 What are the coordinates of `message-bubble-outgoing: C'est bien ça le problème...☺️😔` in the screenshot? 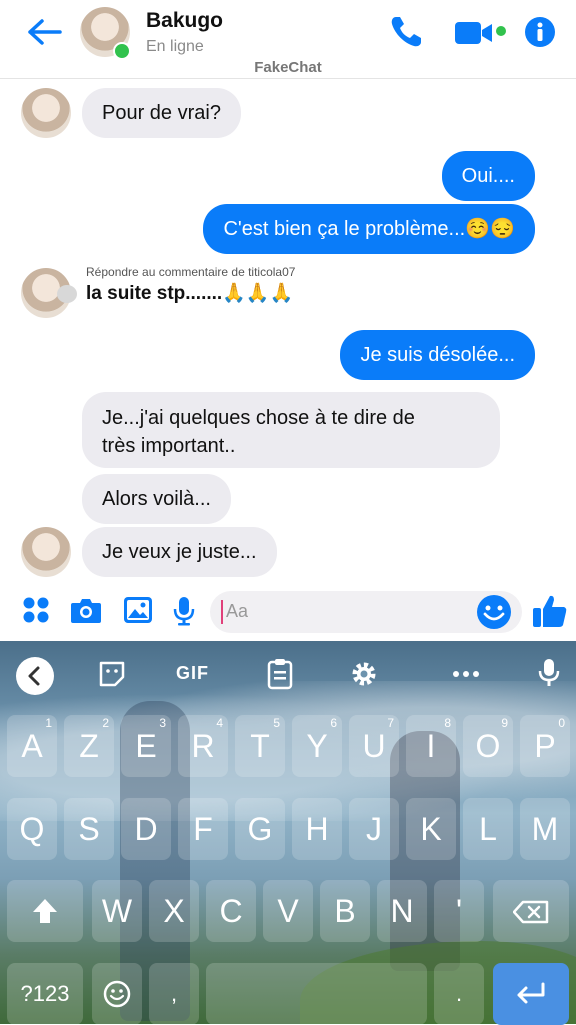 It's located at (369, 229).